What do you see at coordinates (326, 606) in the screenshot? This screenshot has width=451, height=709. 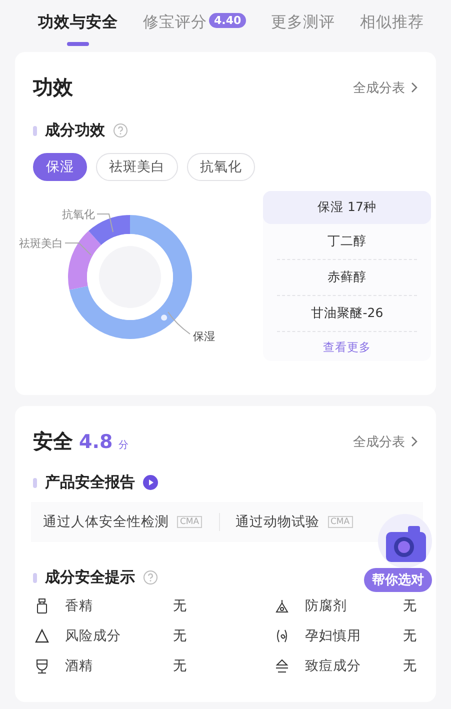 I see `hint-name: 防腐剂` at bounding box center [326, 606].